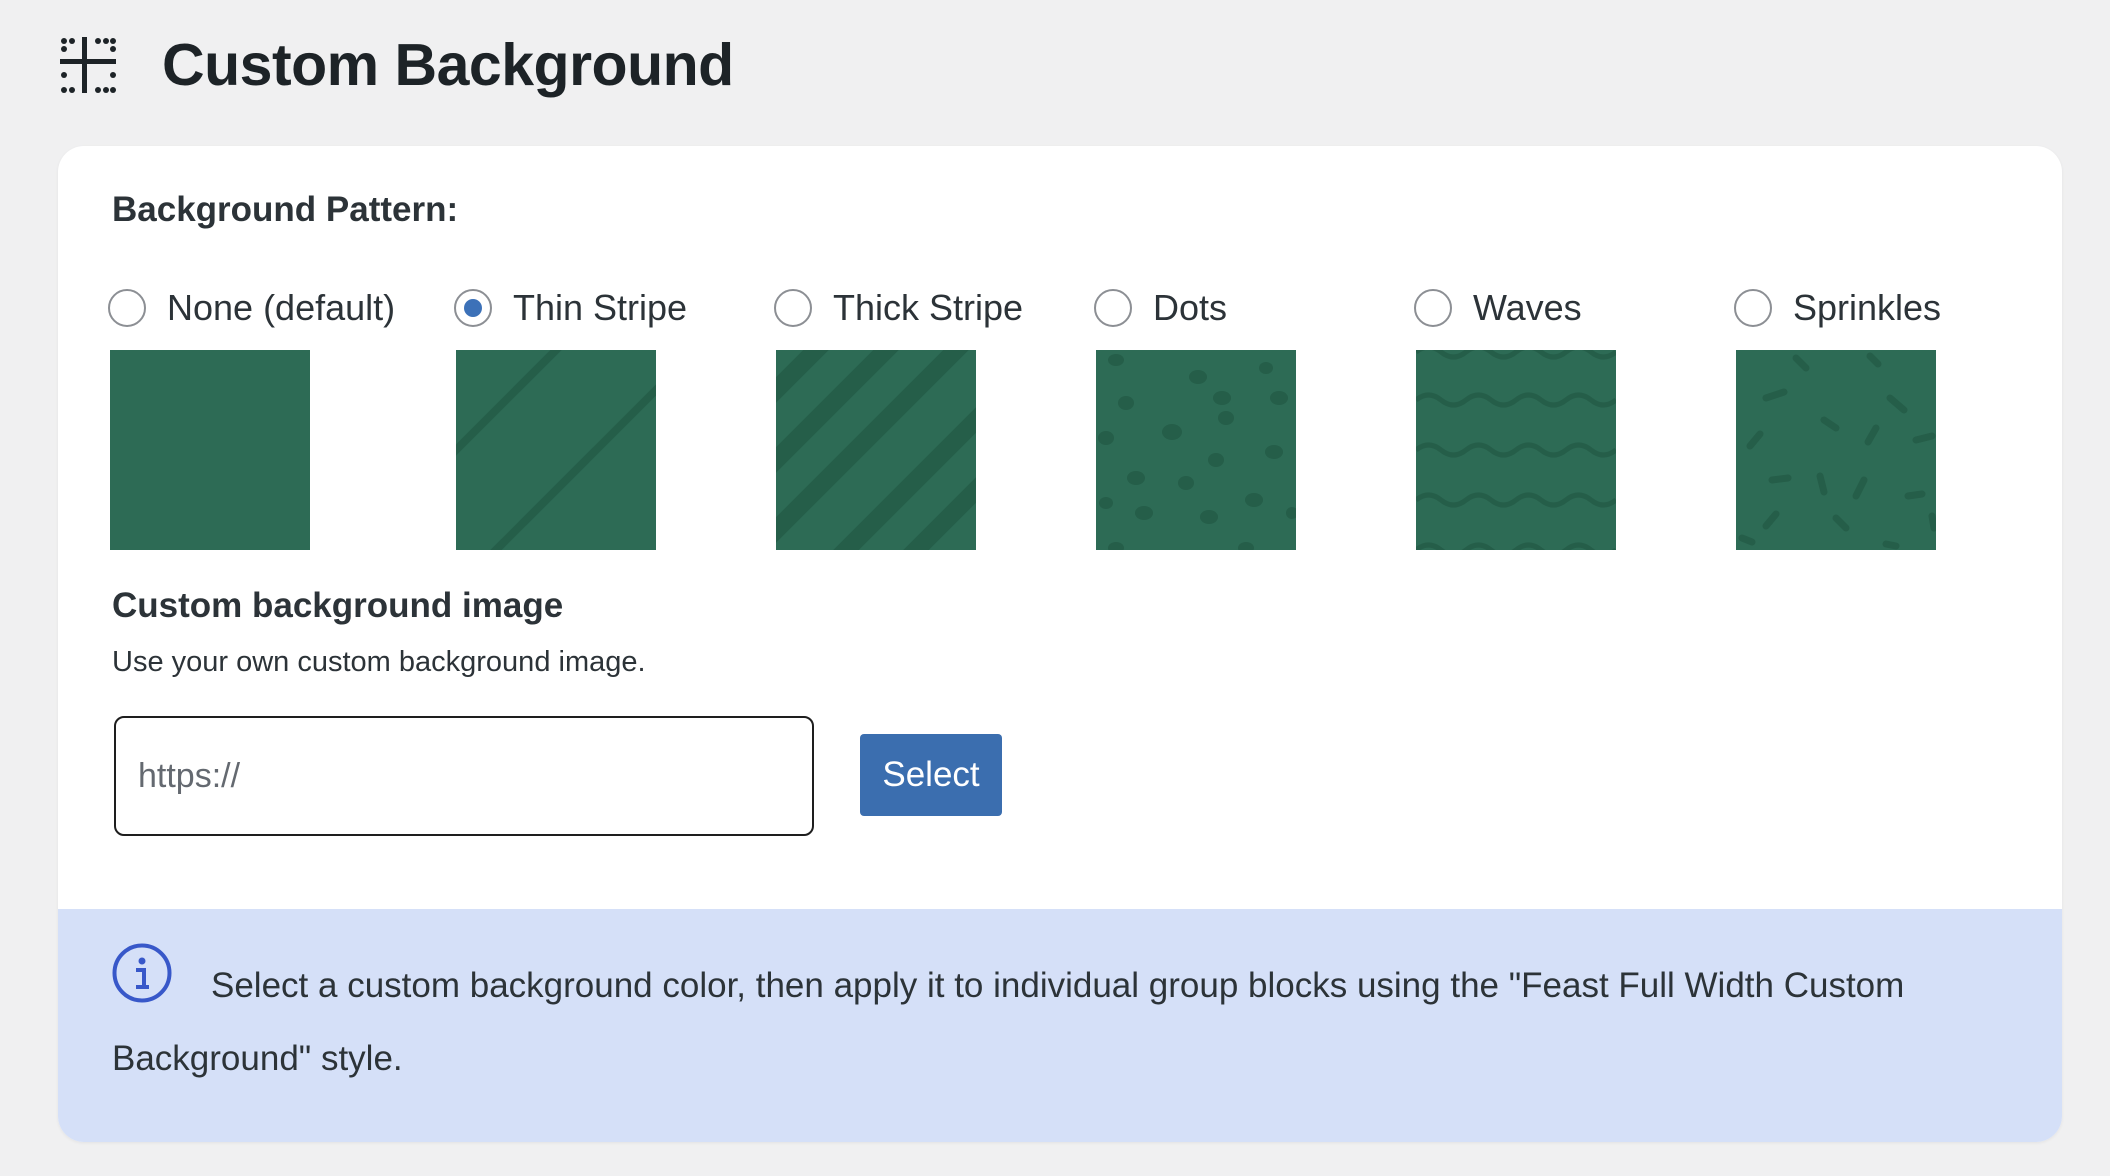 The width and height of the screenshot is (2110, 1176). What do you see at coordinates (931, 775) in the screenshot?
I see `select-image-button: Select` at bounding box center [931, 775].